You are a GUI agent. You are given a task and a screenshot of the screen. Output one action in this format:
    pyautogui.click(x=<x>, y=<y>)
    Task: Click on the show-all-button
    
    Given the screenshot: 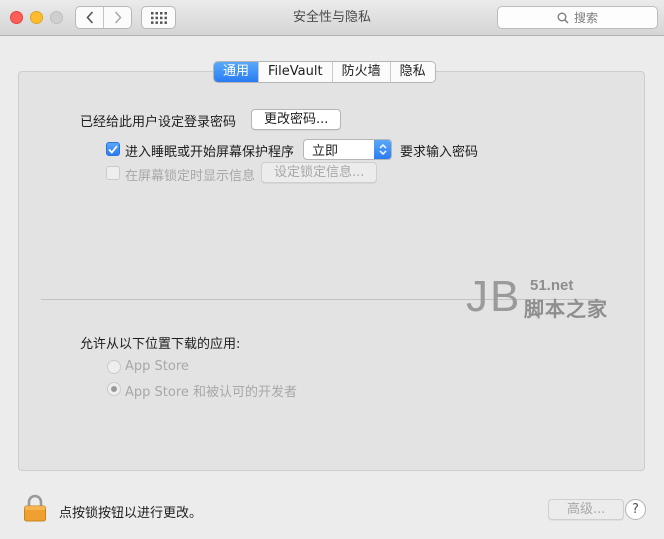 What is the action you would take?
    pyautogui.click(x=158, y=17)
    